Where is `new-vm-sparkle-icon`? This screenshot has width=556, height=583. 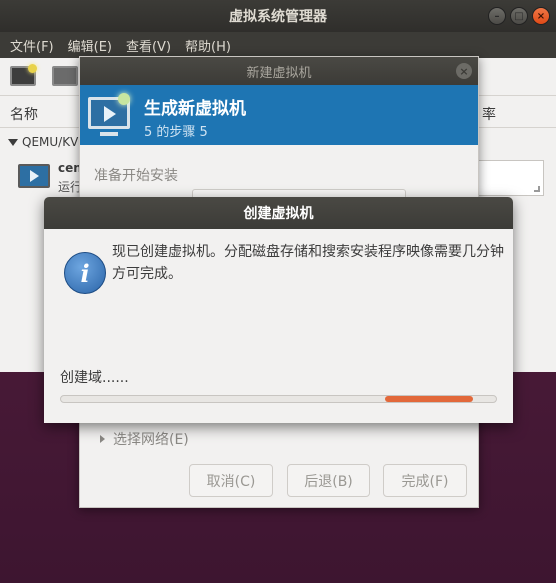
new-vm-sparkle-icon is located at coordinates (32, 68).